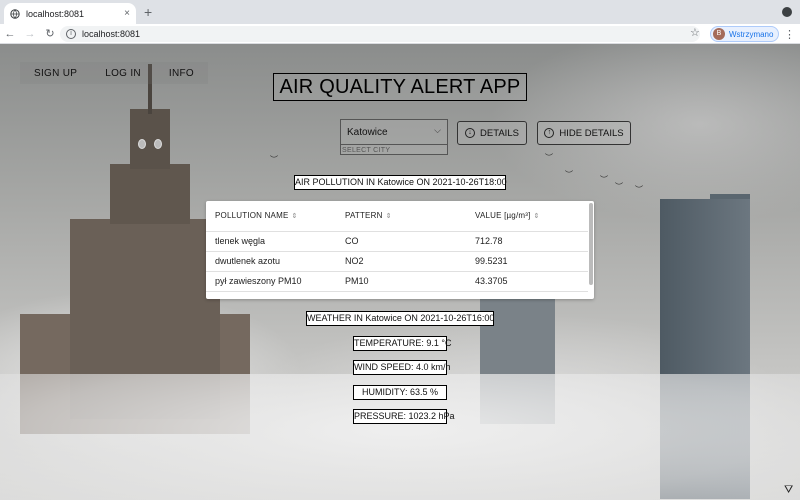 The height and width of the screenshot is (500, 800). What do you see at coordinates (401, 241) in the screenshot?
I see `cell-pattern: CO` at bounding box center [401, 241].